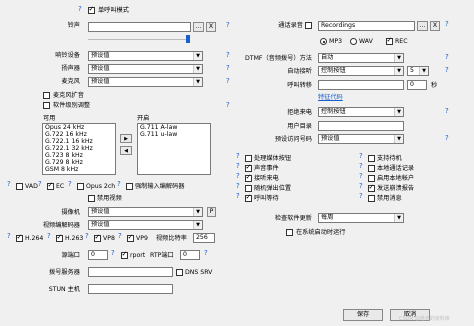  What do you see at coordinates (91, 9) in the screenshot?
I see `single-call-mode-checkbox` at bounding box center [91, 9].